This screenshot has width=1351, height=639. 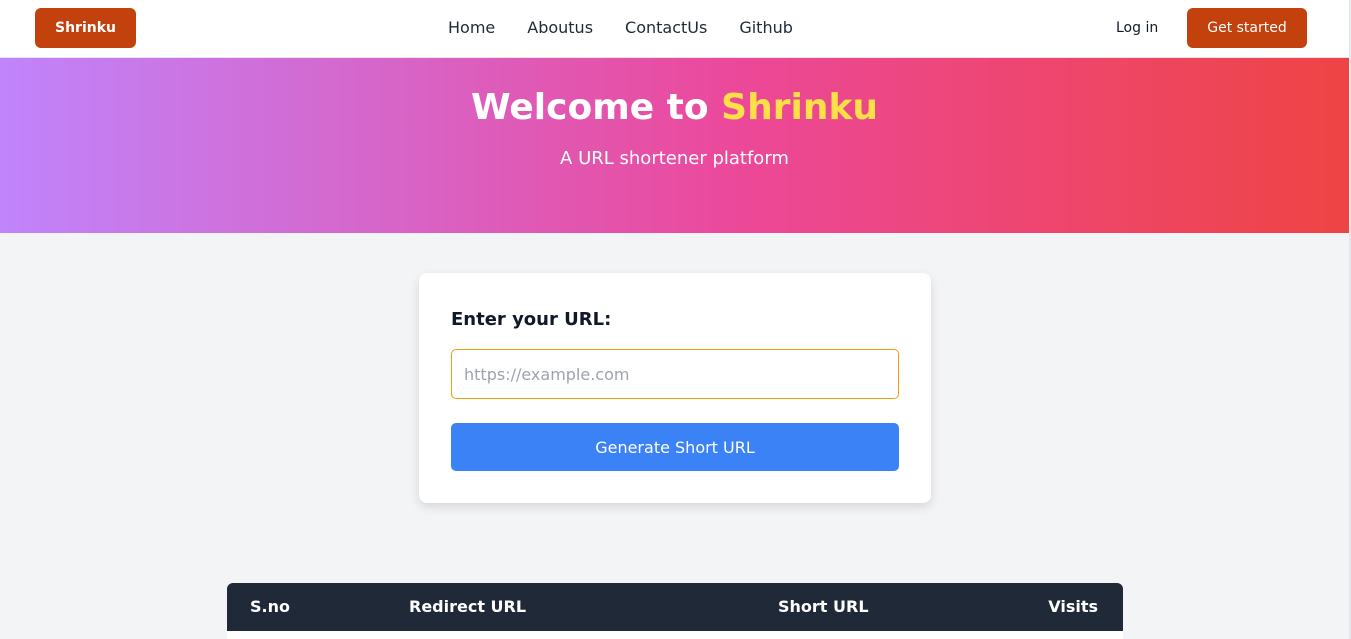 I want to click on hero-title-accent: Shrinku, so click(x=800, y=107).